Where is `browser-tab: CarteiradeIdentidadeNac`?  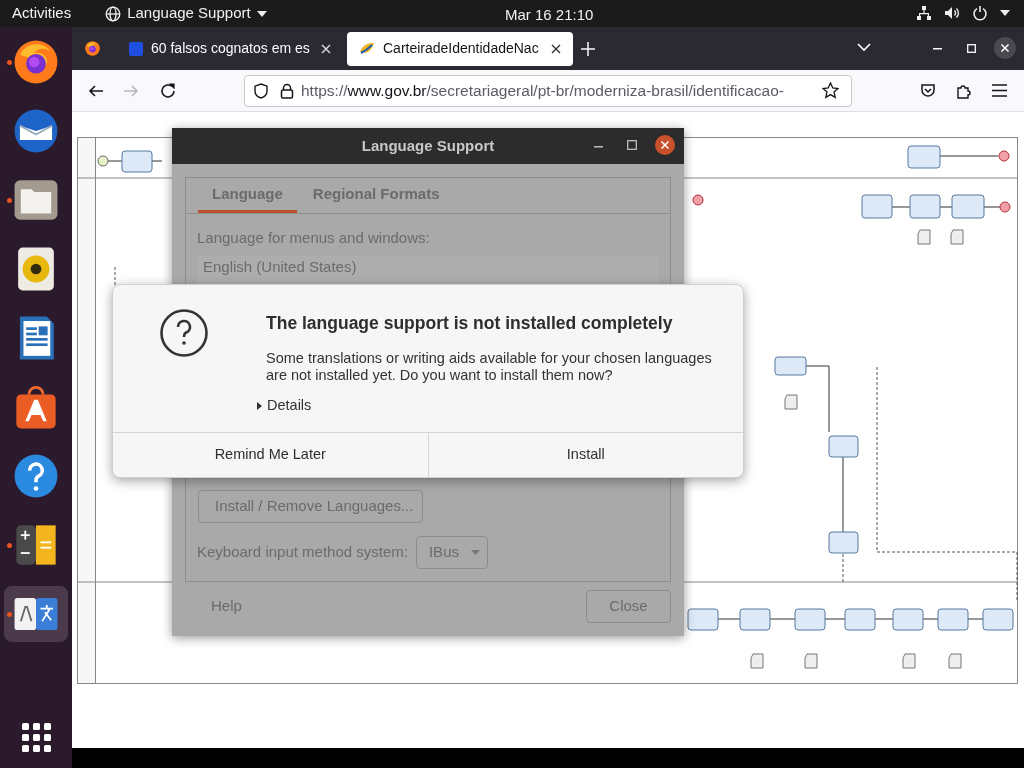
browser-tab: CarteiradeIdentidadeNac is located at coordinates (460, 48).